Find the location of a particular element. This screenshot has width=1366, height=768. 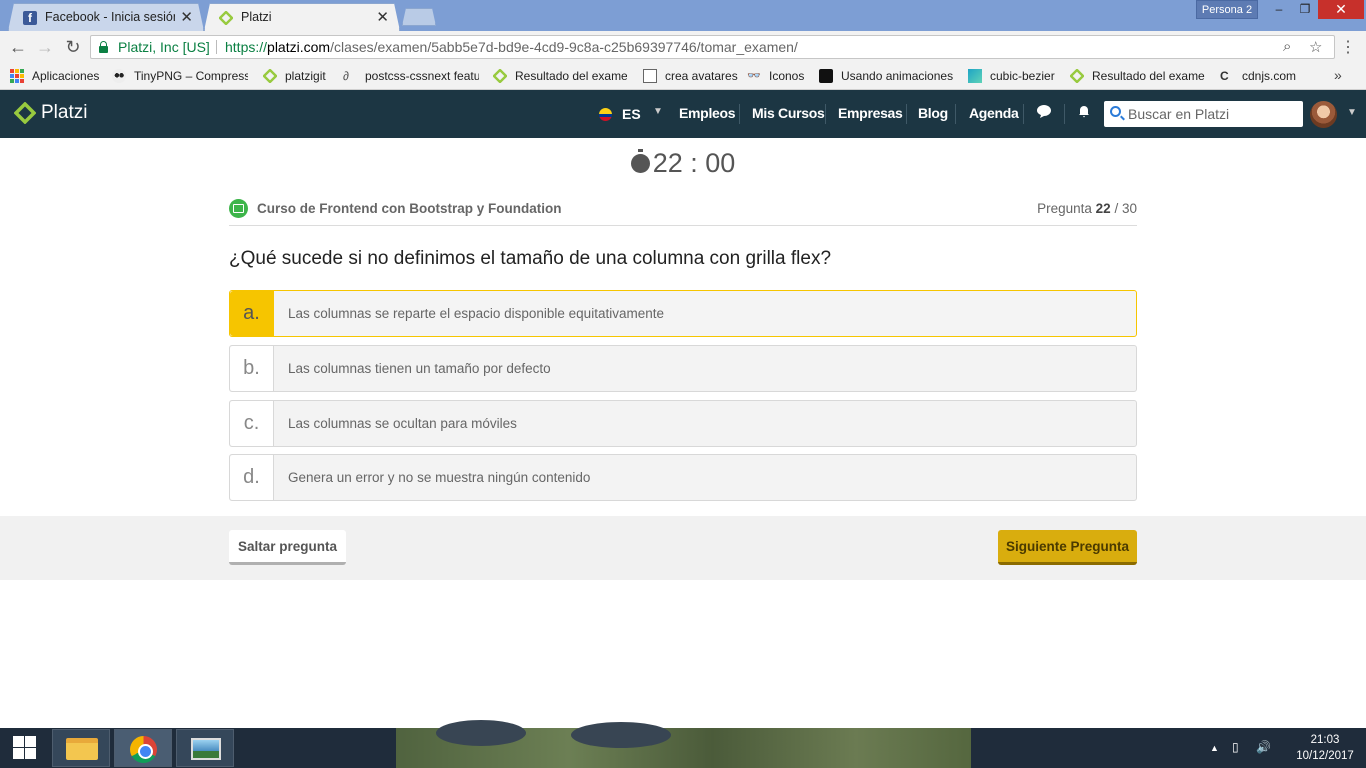

taskbar-chrome is located at coordinates (143, 748).